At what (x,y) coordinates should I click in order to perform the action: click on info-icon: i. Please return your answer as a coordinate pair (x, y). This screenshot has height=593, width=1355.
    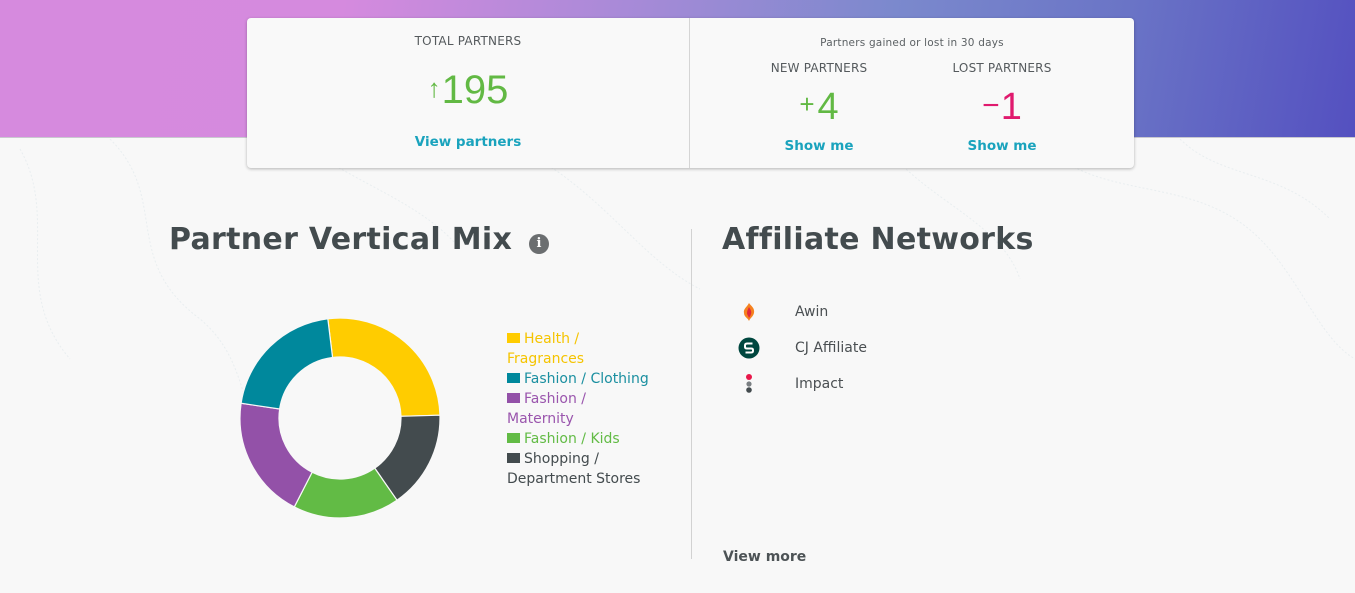
    Looking at the image, I should click on (539, 244).